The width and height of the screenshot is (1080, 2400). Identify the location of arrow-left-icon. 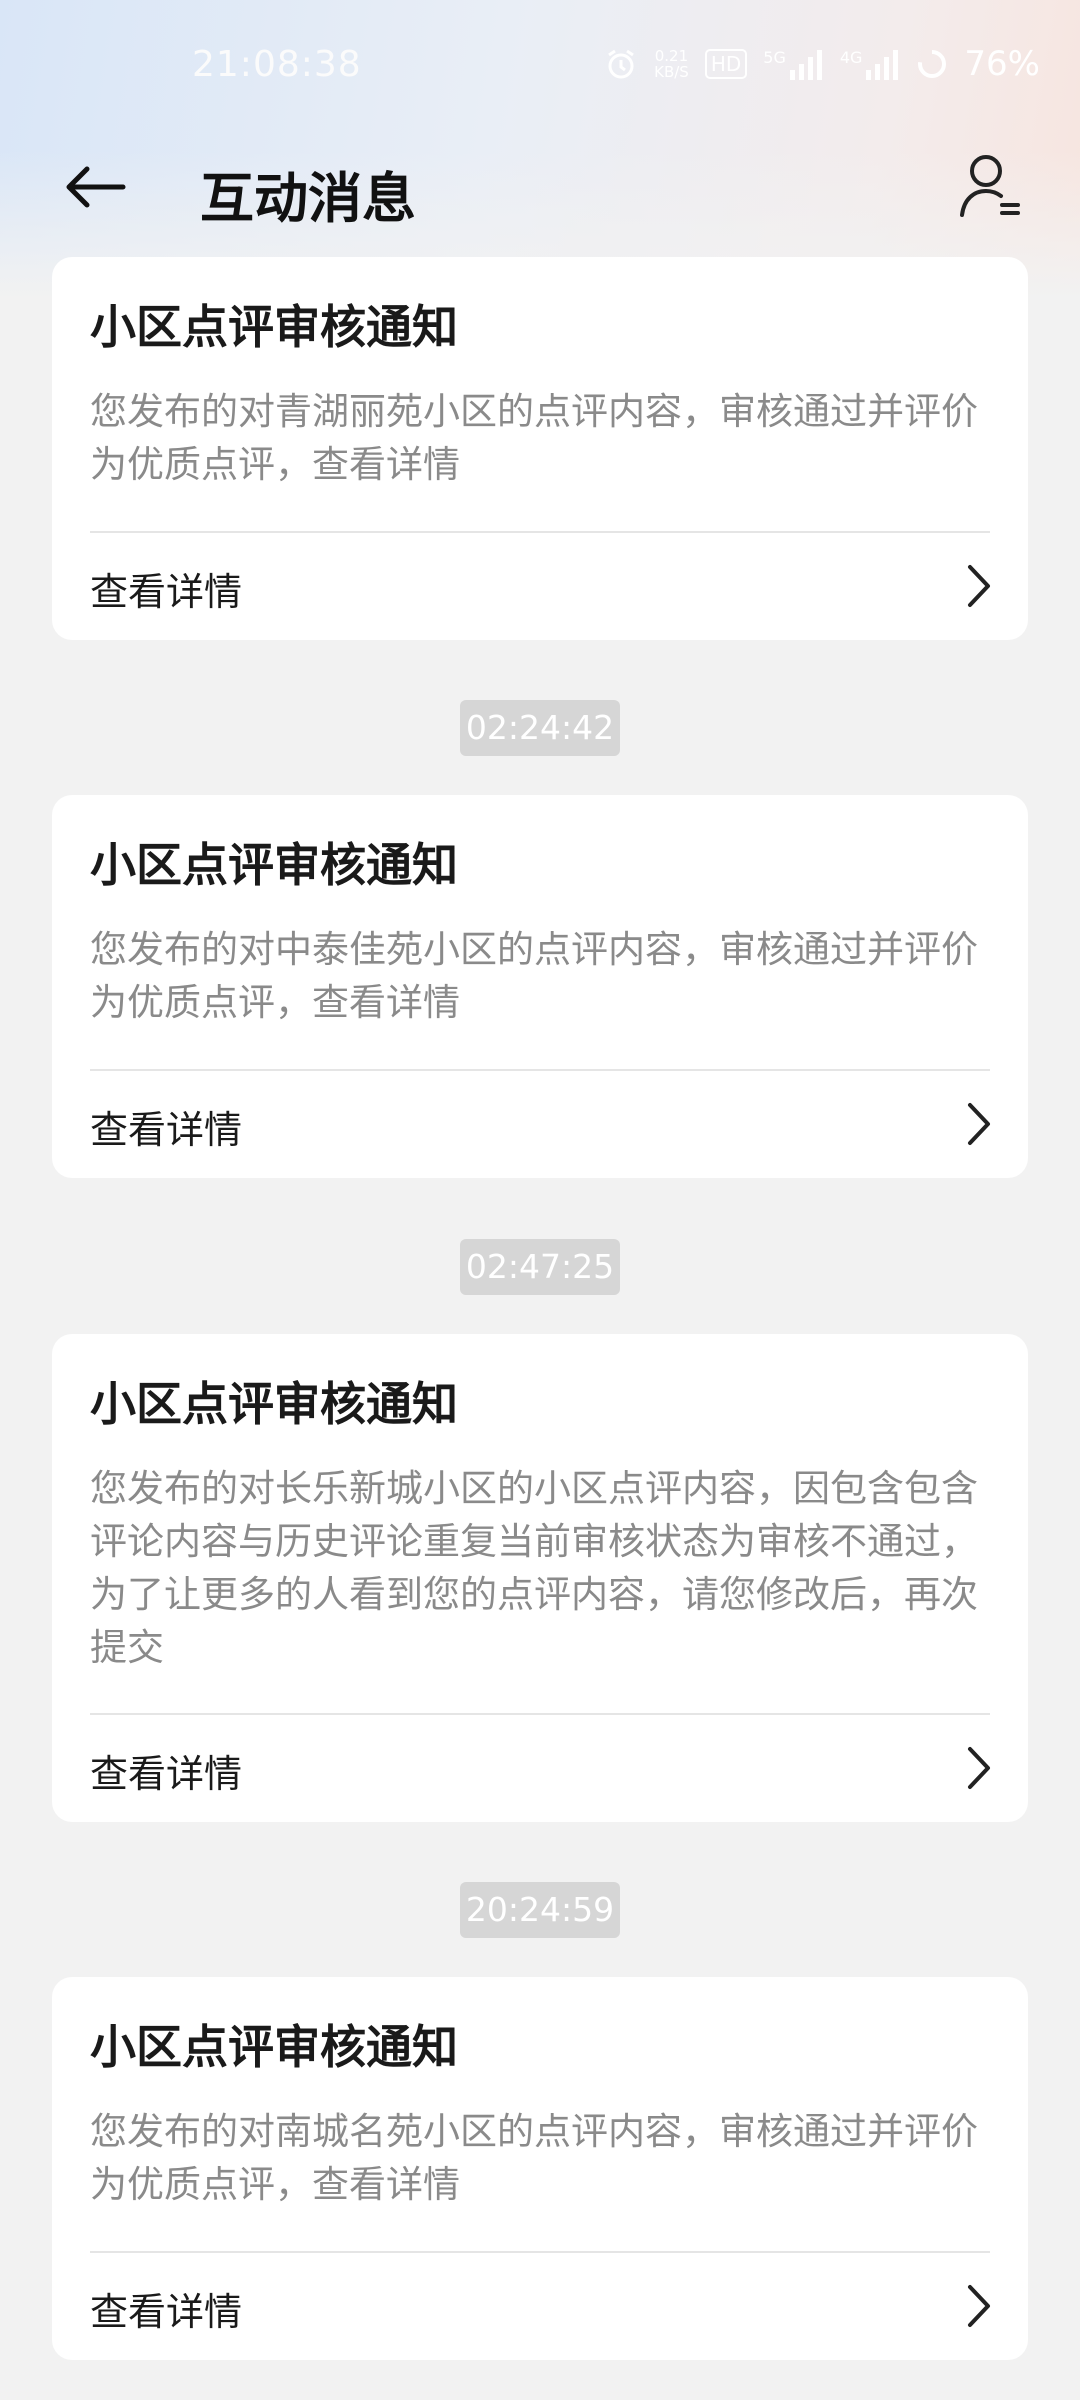
(96, 187).